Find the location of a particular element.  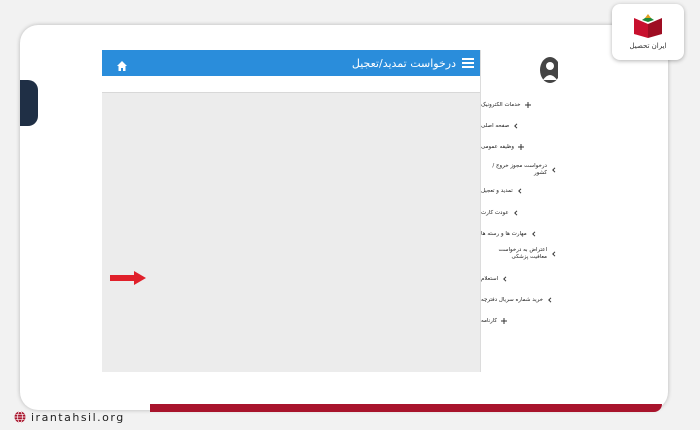

site-logo: ایران تحصیل is located at coordinates (648, 32).